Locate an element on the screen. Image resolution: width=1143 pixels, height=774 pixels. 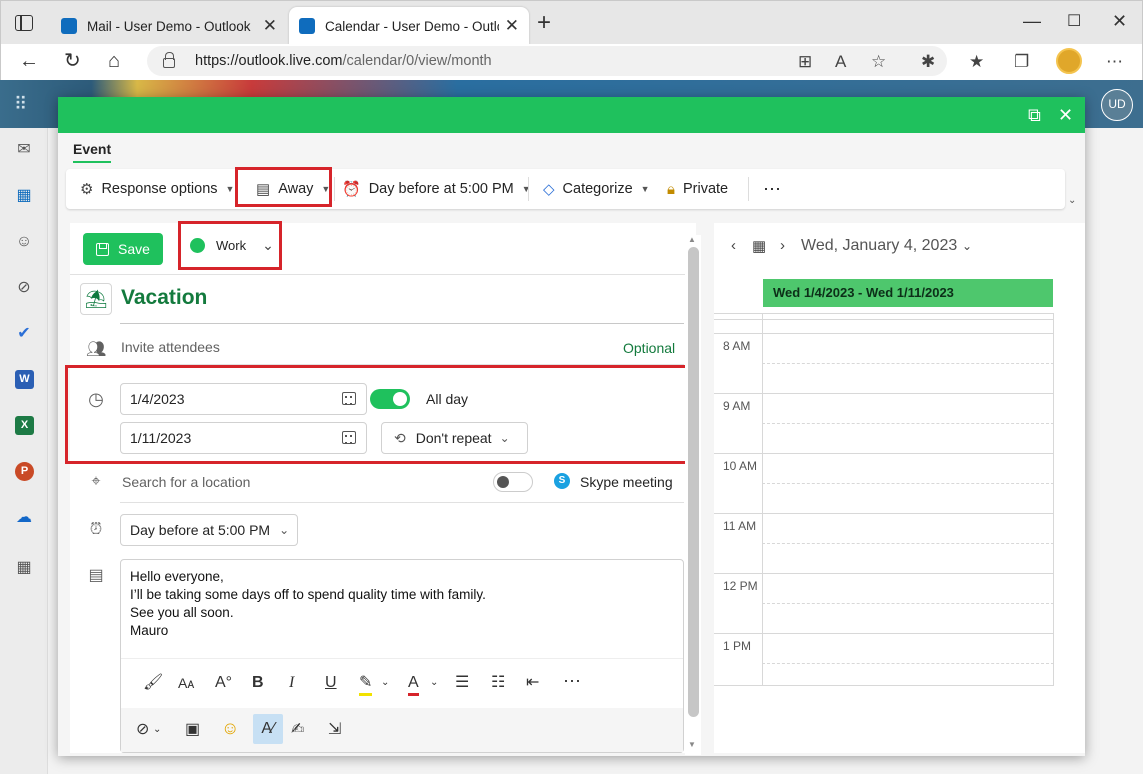
signature-icon: ✍︎ is located at coordinates (297, 730).